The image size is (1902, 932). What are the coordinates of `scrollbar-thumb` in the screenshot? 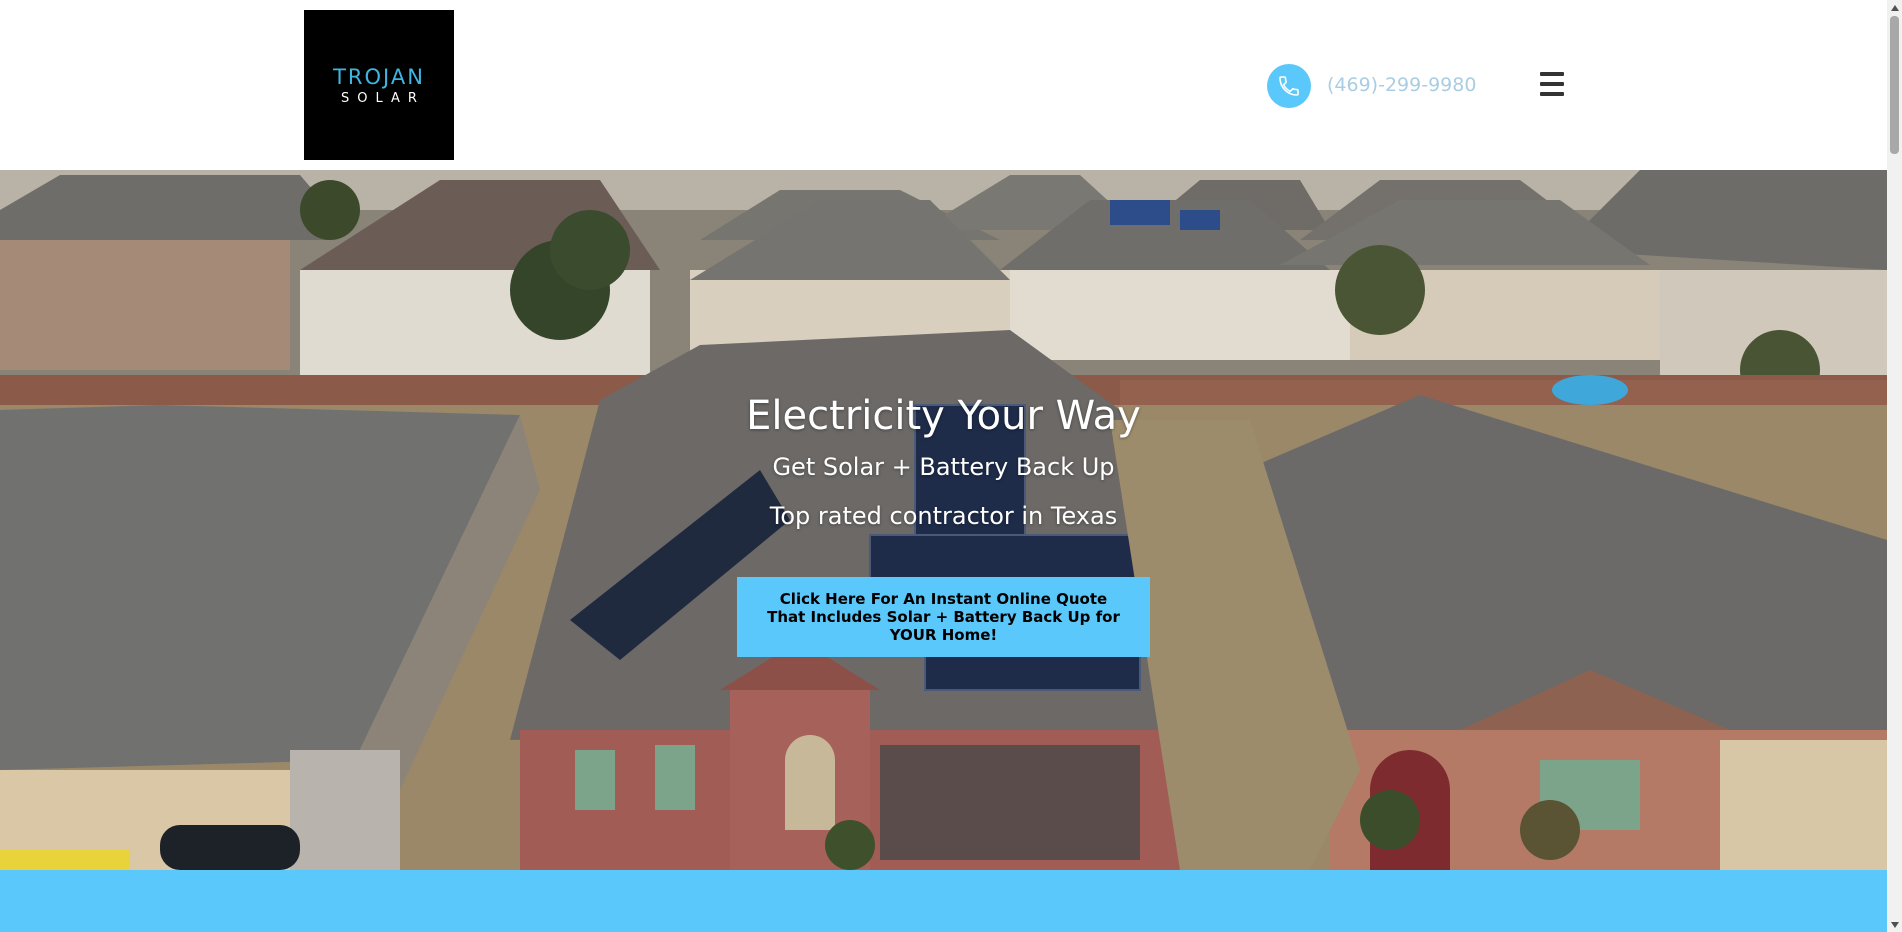 It's located at (1894, 85).